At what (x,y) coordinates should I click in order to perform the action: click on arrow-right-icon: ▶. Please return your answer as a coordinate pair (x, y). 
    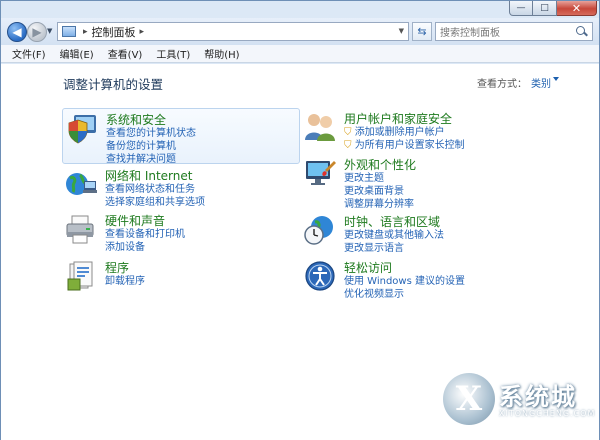
    Looking at the image, I should click on (37, 32).